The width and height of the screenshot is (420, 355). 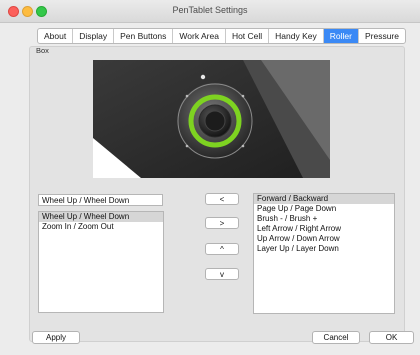 I want to click on title-bar: PenTablet Settings, so click(x=210, y=11).